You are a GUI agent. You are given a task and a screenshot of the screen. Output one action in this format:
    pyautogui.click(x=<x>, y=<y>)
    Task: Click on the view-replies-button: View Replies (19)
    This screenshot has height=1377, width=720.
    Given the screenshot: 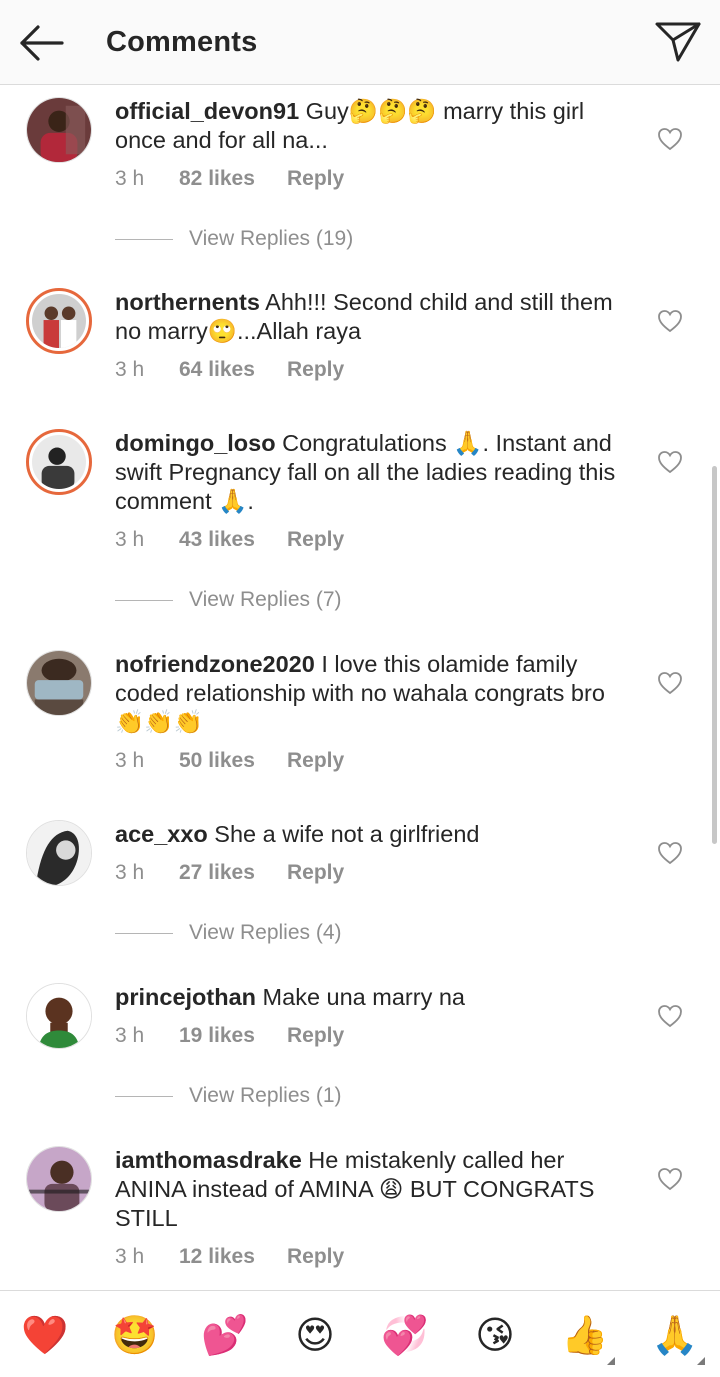 What is the action you would take?
    pyautogui.click(x=234, y=239)
    